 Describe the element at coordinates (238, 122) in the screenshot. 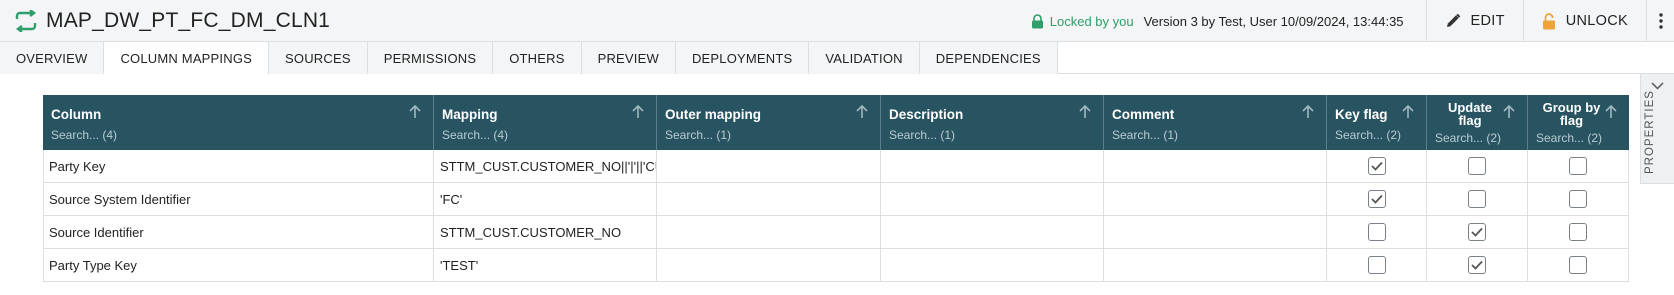

I see `column-header-column: Column Search... (4)` at that location.